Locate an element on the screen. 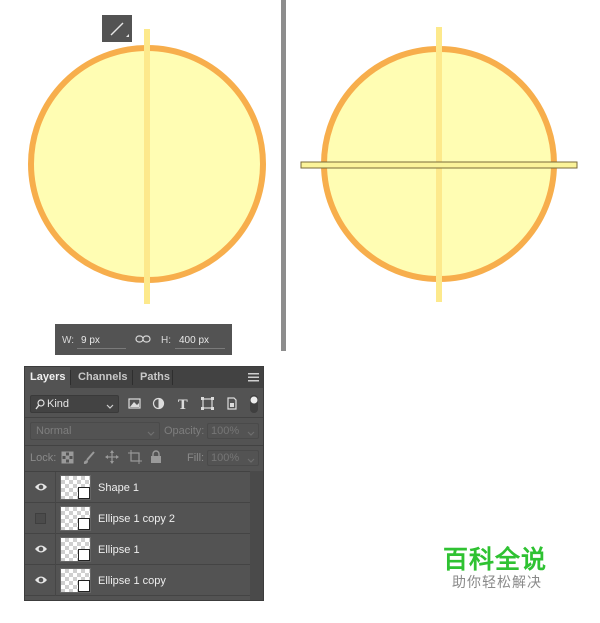 The width and height of the screenshot is (600, 623). blend-mode-select: Normal is located at coordinates (95, 431).